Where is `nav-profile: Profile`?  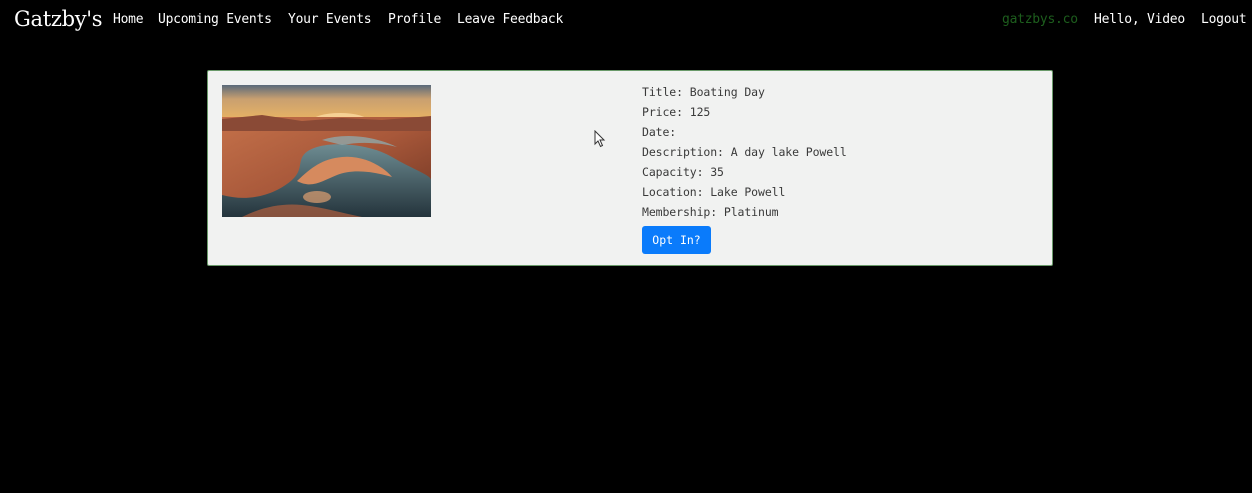 nav-profile: Profile is located at coordinates (414, 19).